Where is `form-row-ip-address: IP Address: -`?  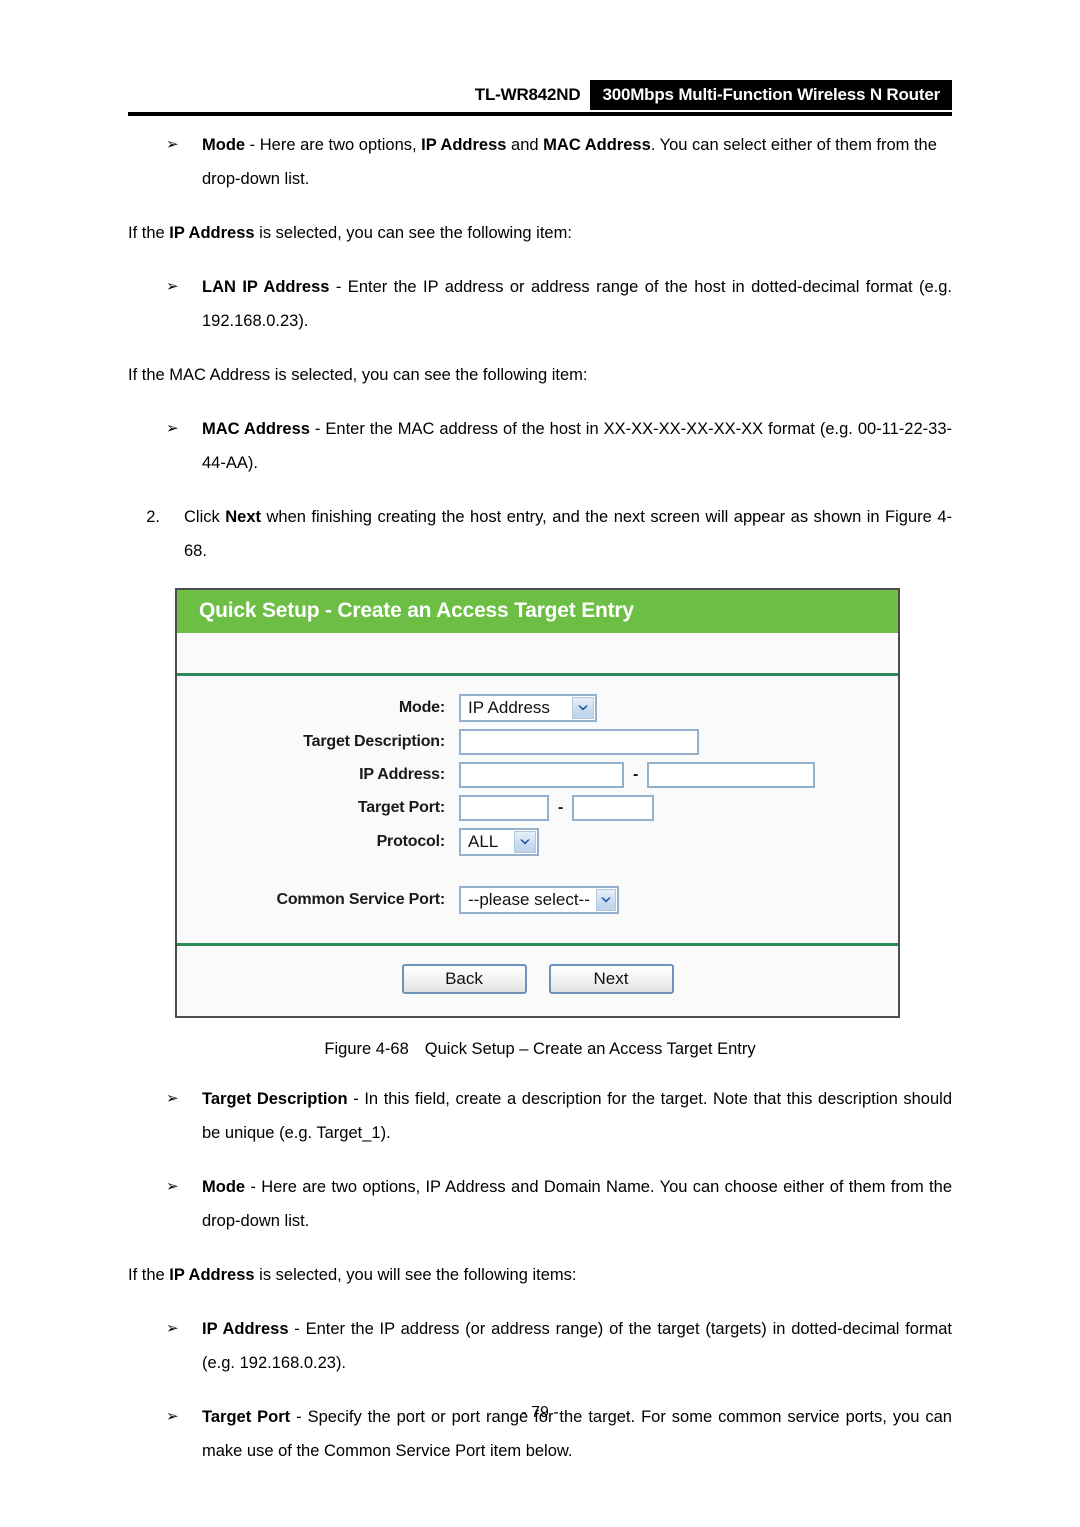
form-row-ip-address: IP Address: - is located at coordinates (537, 775).